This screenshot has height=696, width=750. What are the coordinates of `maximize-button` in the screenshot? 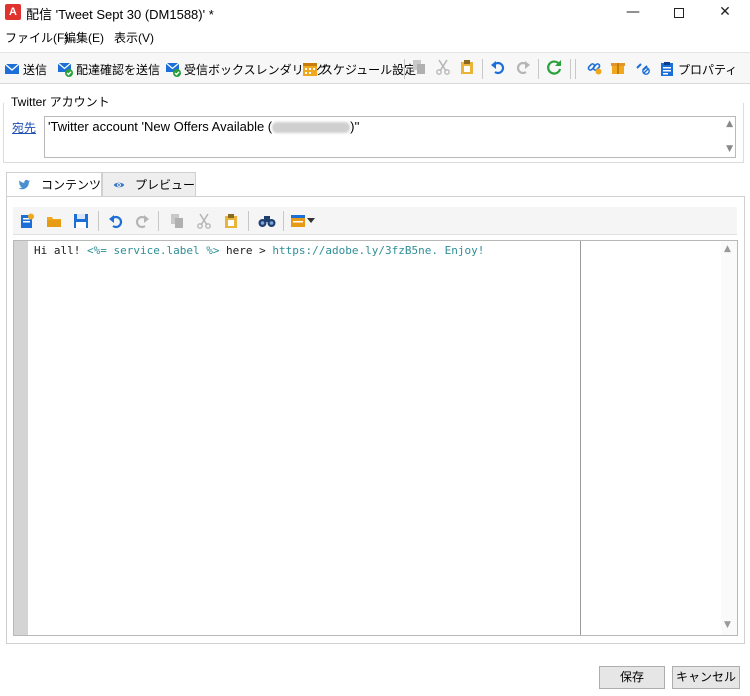 It's located at (679, 13).